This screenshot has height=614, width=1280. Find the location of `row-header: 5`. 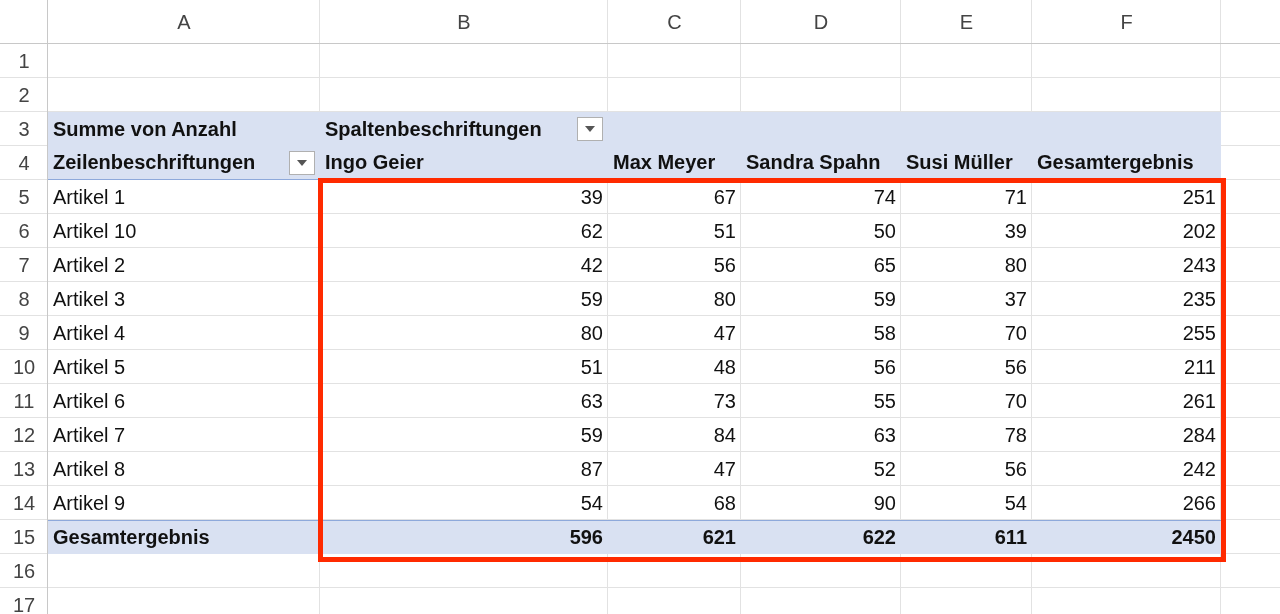

row-header: 5 is located at coordinates (24, 197).